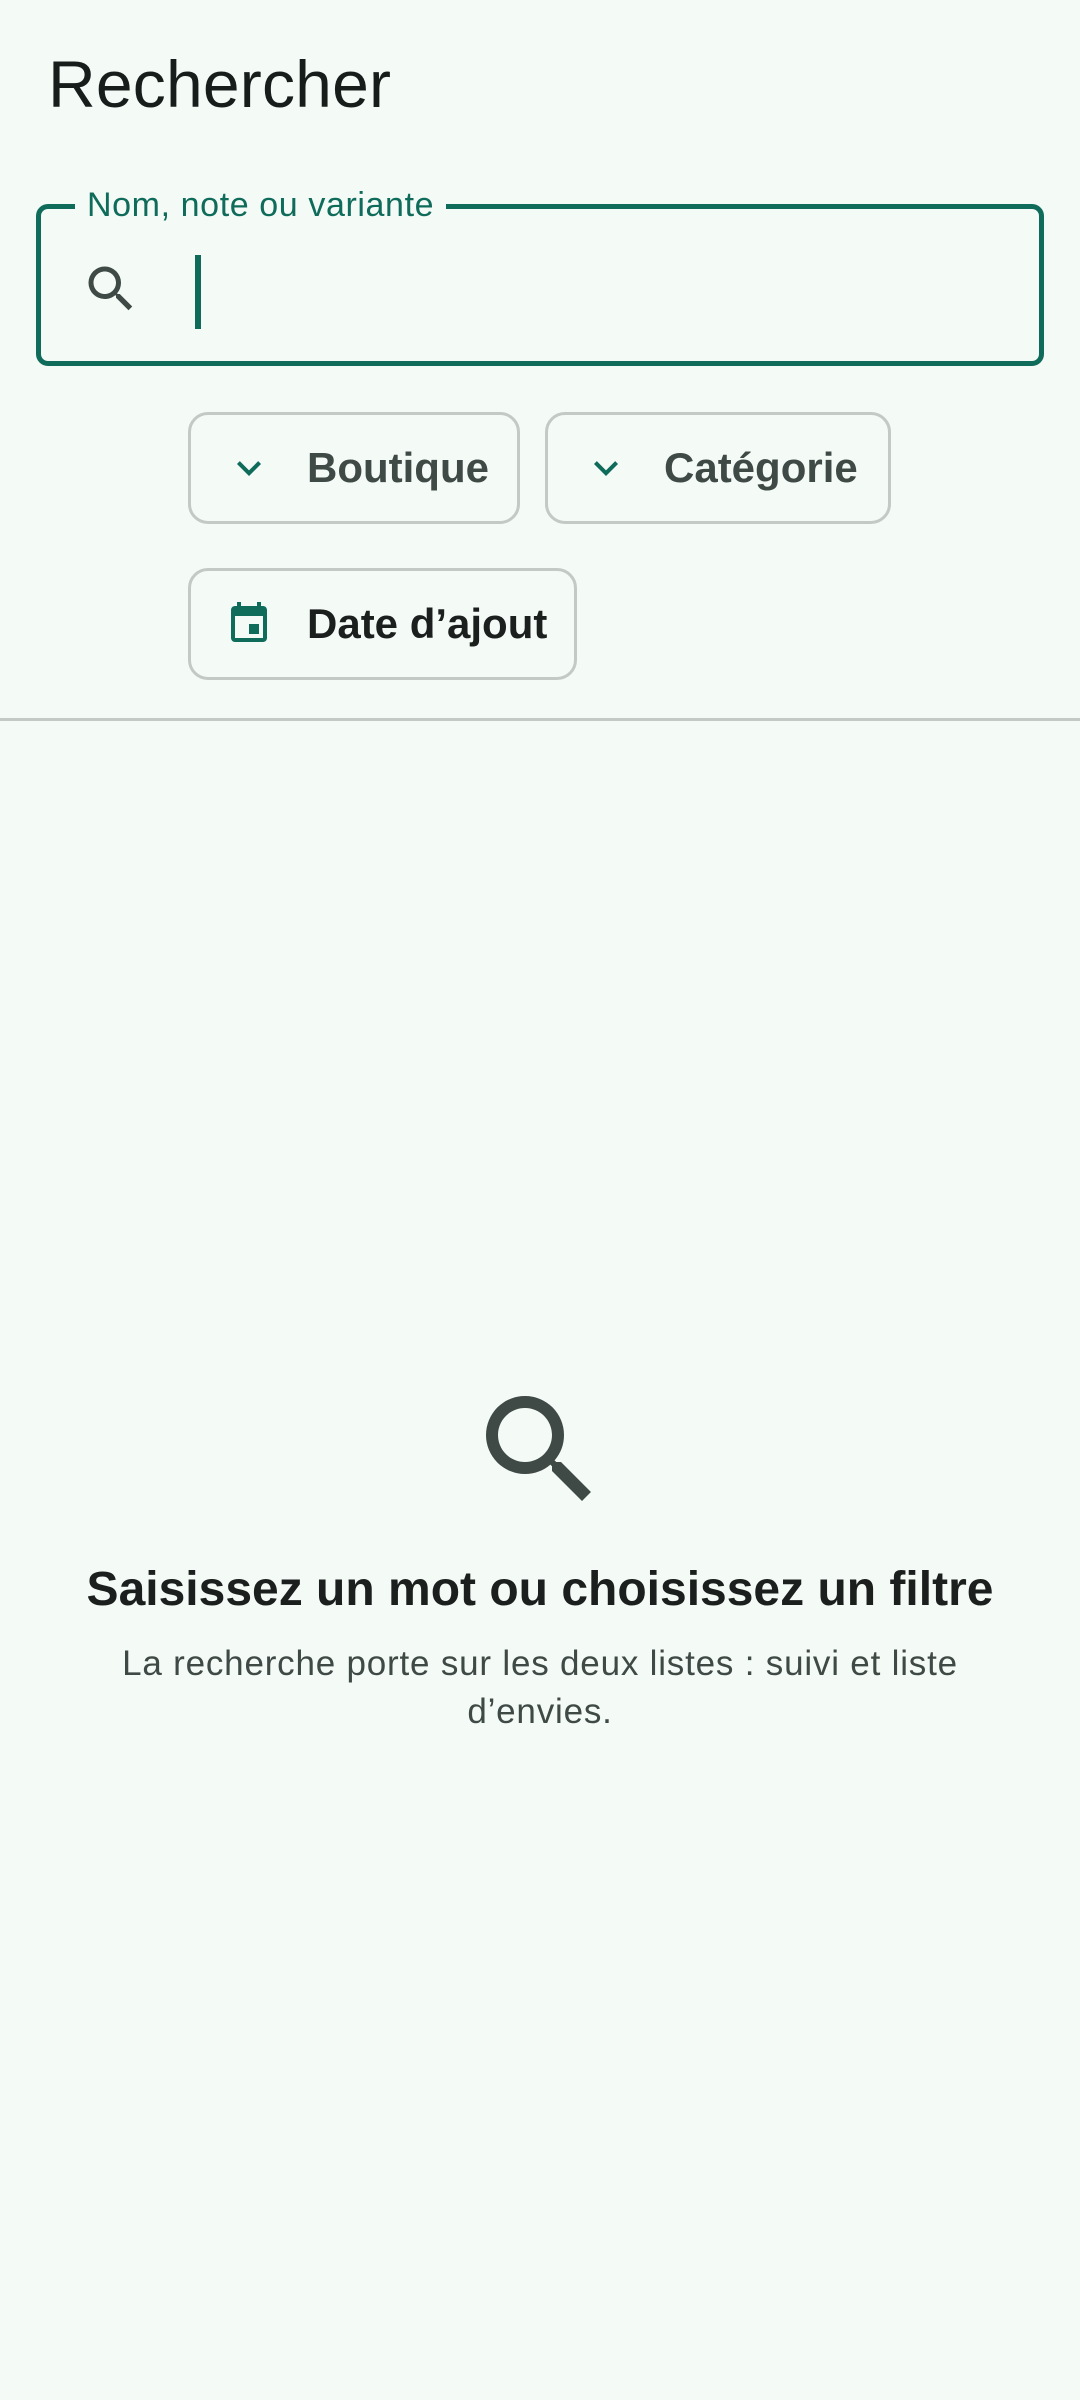 The width and height of the screenshot is (1080, 2400). What do you see at coordinates (249, 622) in the screenshot?
I see `calendar-icon` at bounding box center [249, 622].